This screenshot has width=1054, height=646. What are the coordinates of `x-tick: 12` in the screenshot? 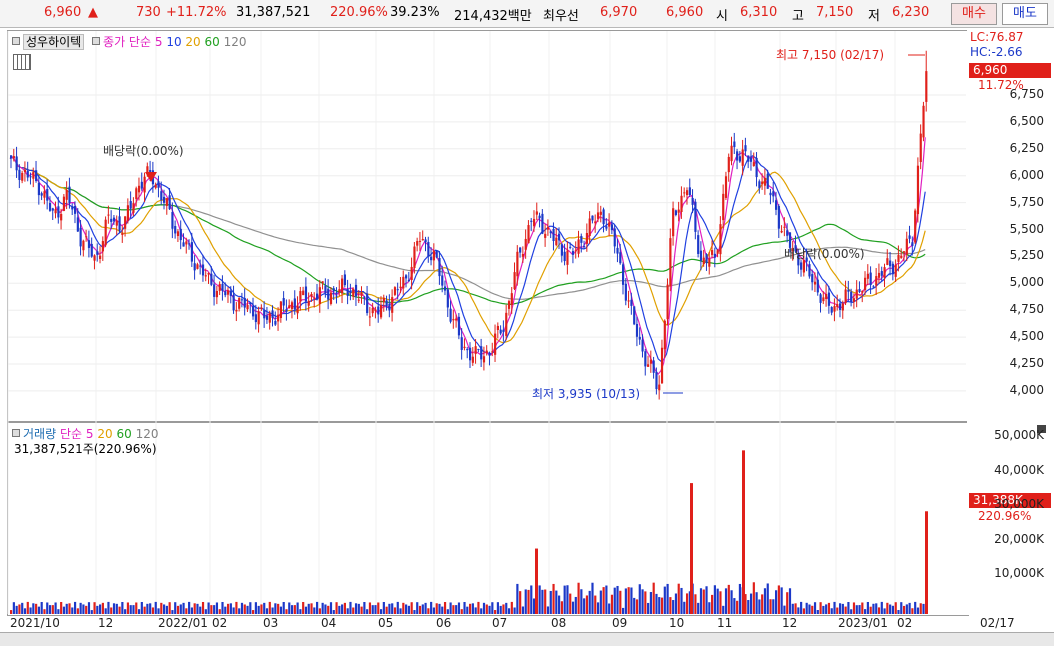 It's located at (790, 623).